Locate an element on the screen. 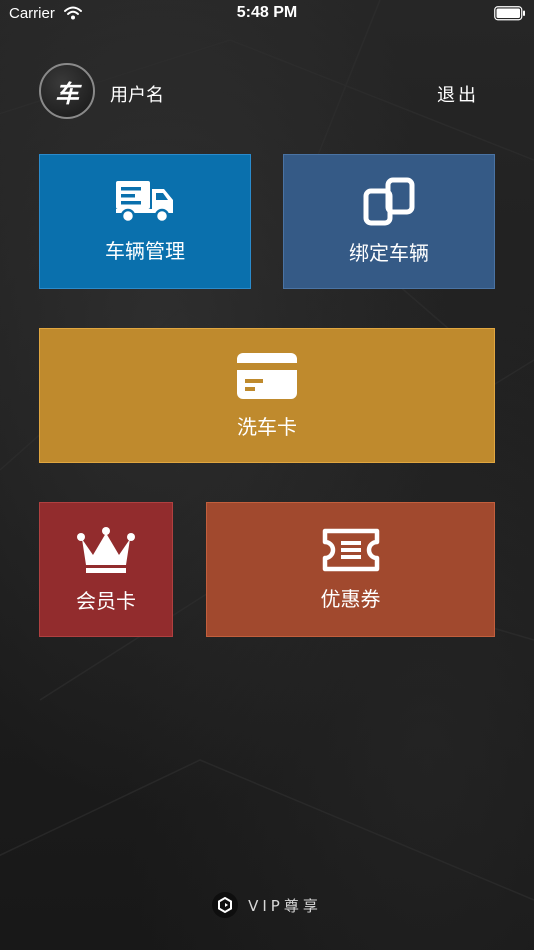 The image size is (534, 950). footer-vip-text: VIP尊享 is located at coordinates (285, 905).